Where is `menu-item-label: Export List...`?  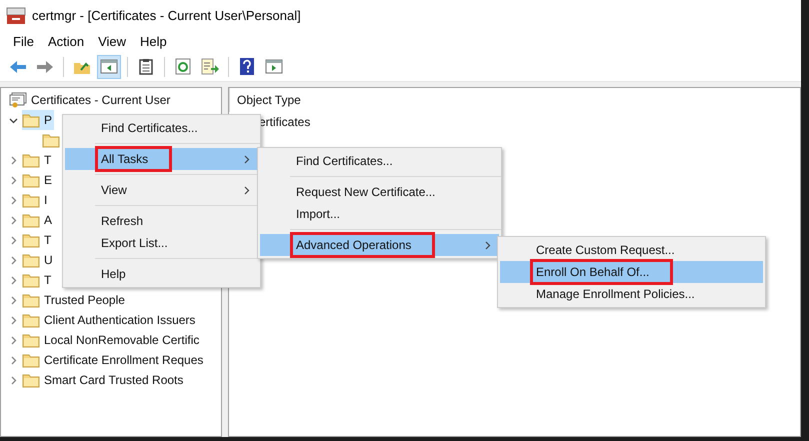 menu-item-label: Export List... is located at coordinates (134, 243).